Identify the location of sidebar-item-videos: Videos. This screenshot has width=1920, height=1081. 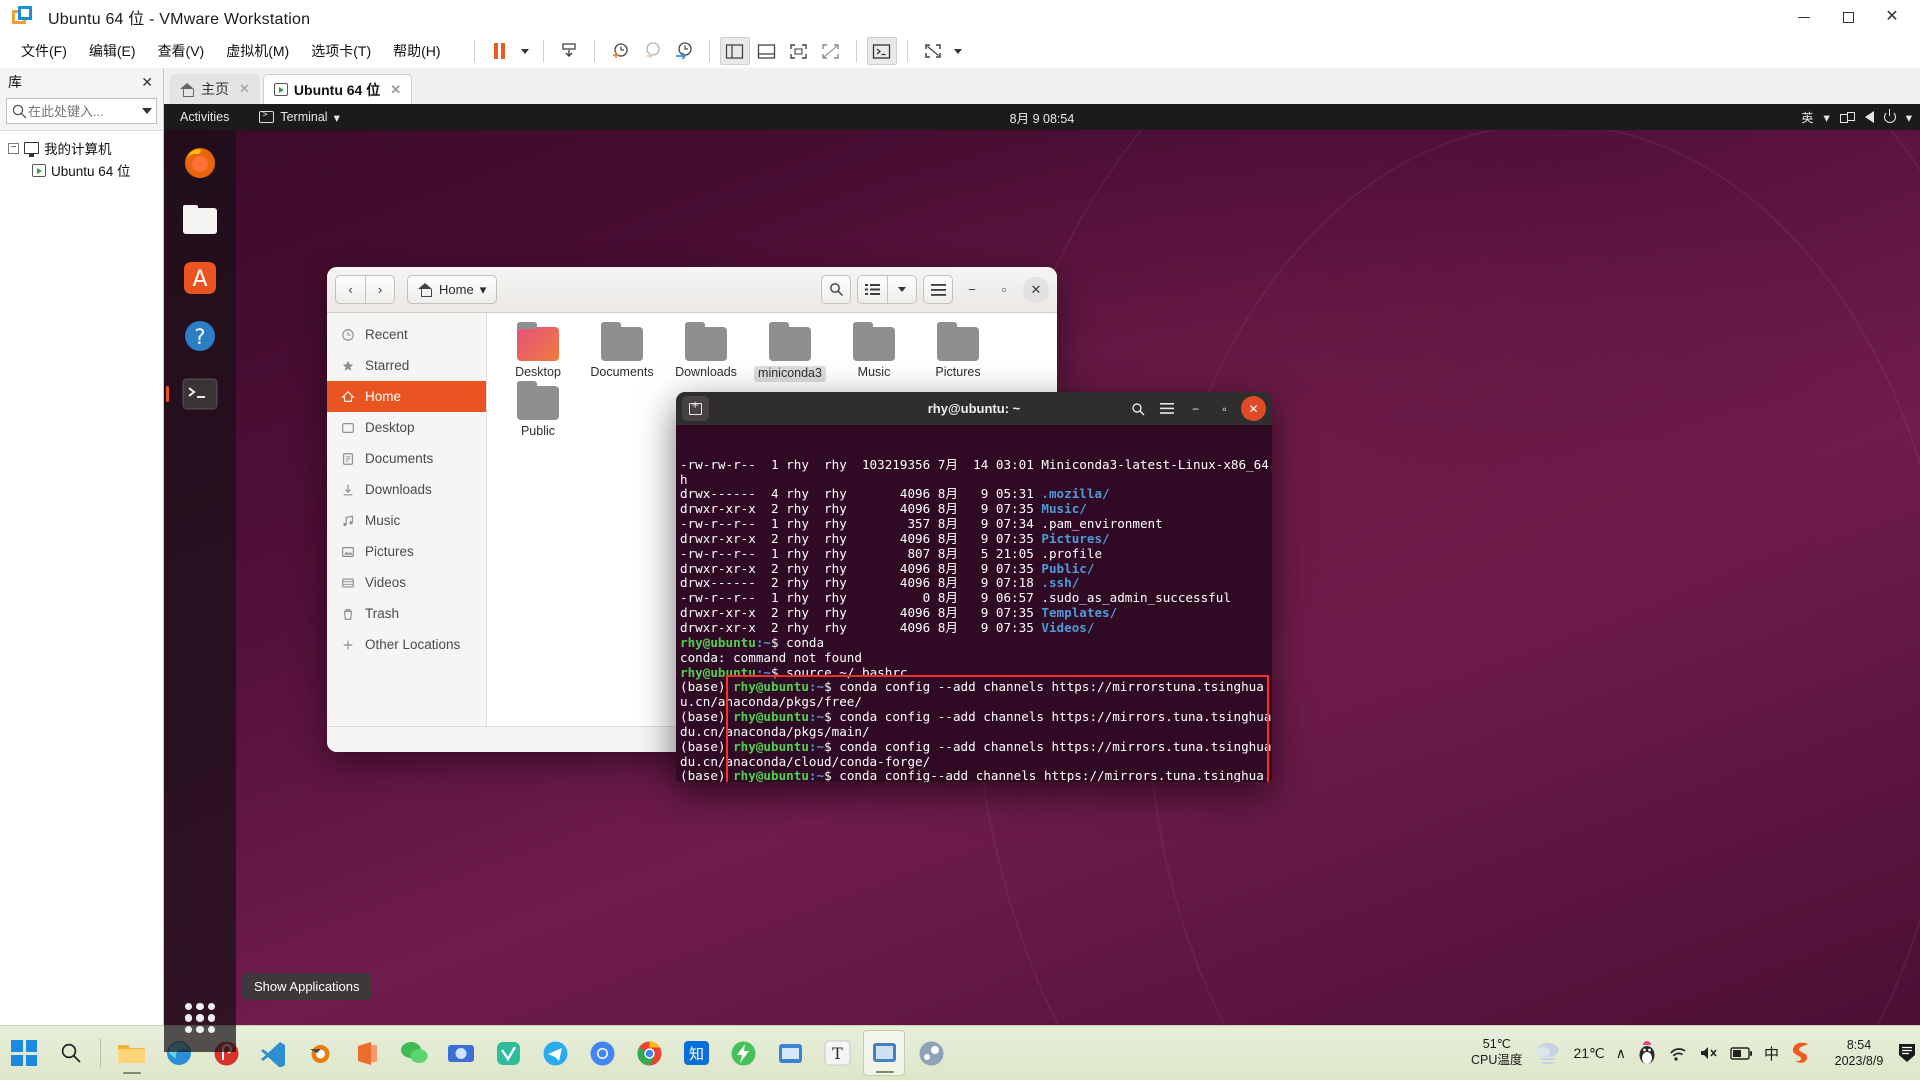
(406, 582).